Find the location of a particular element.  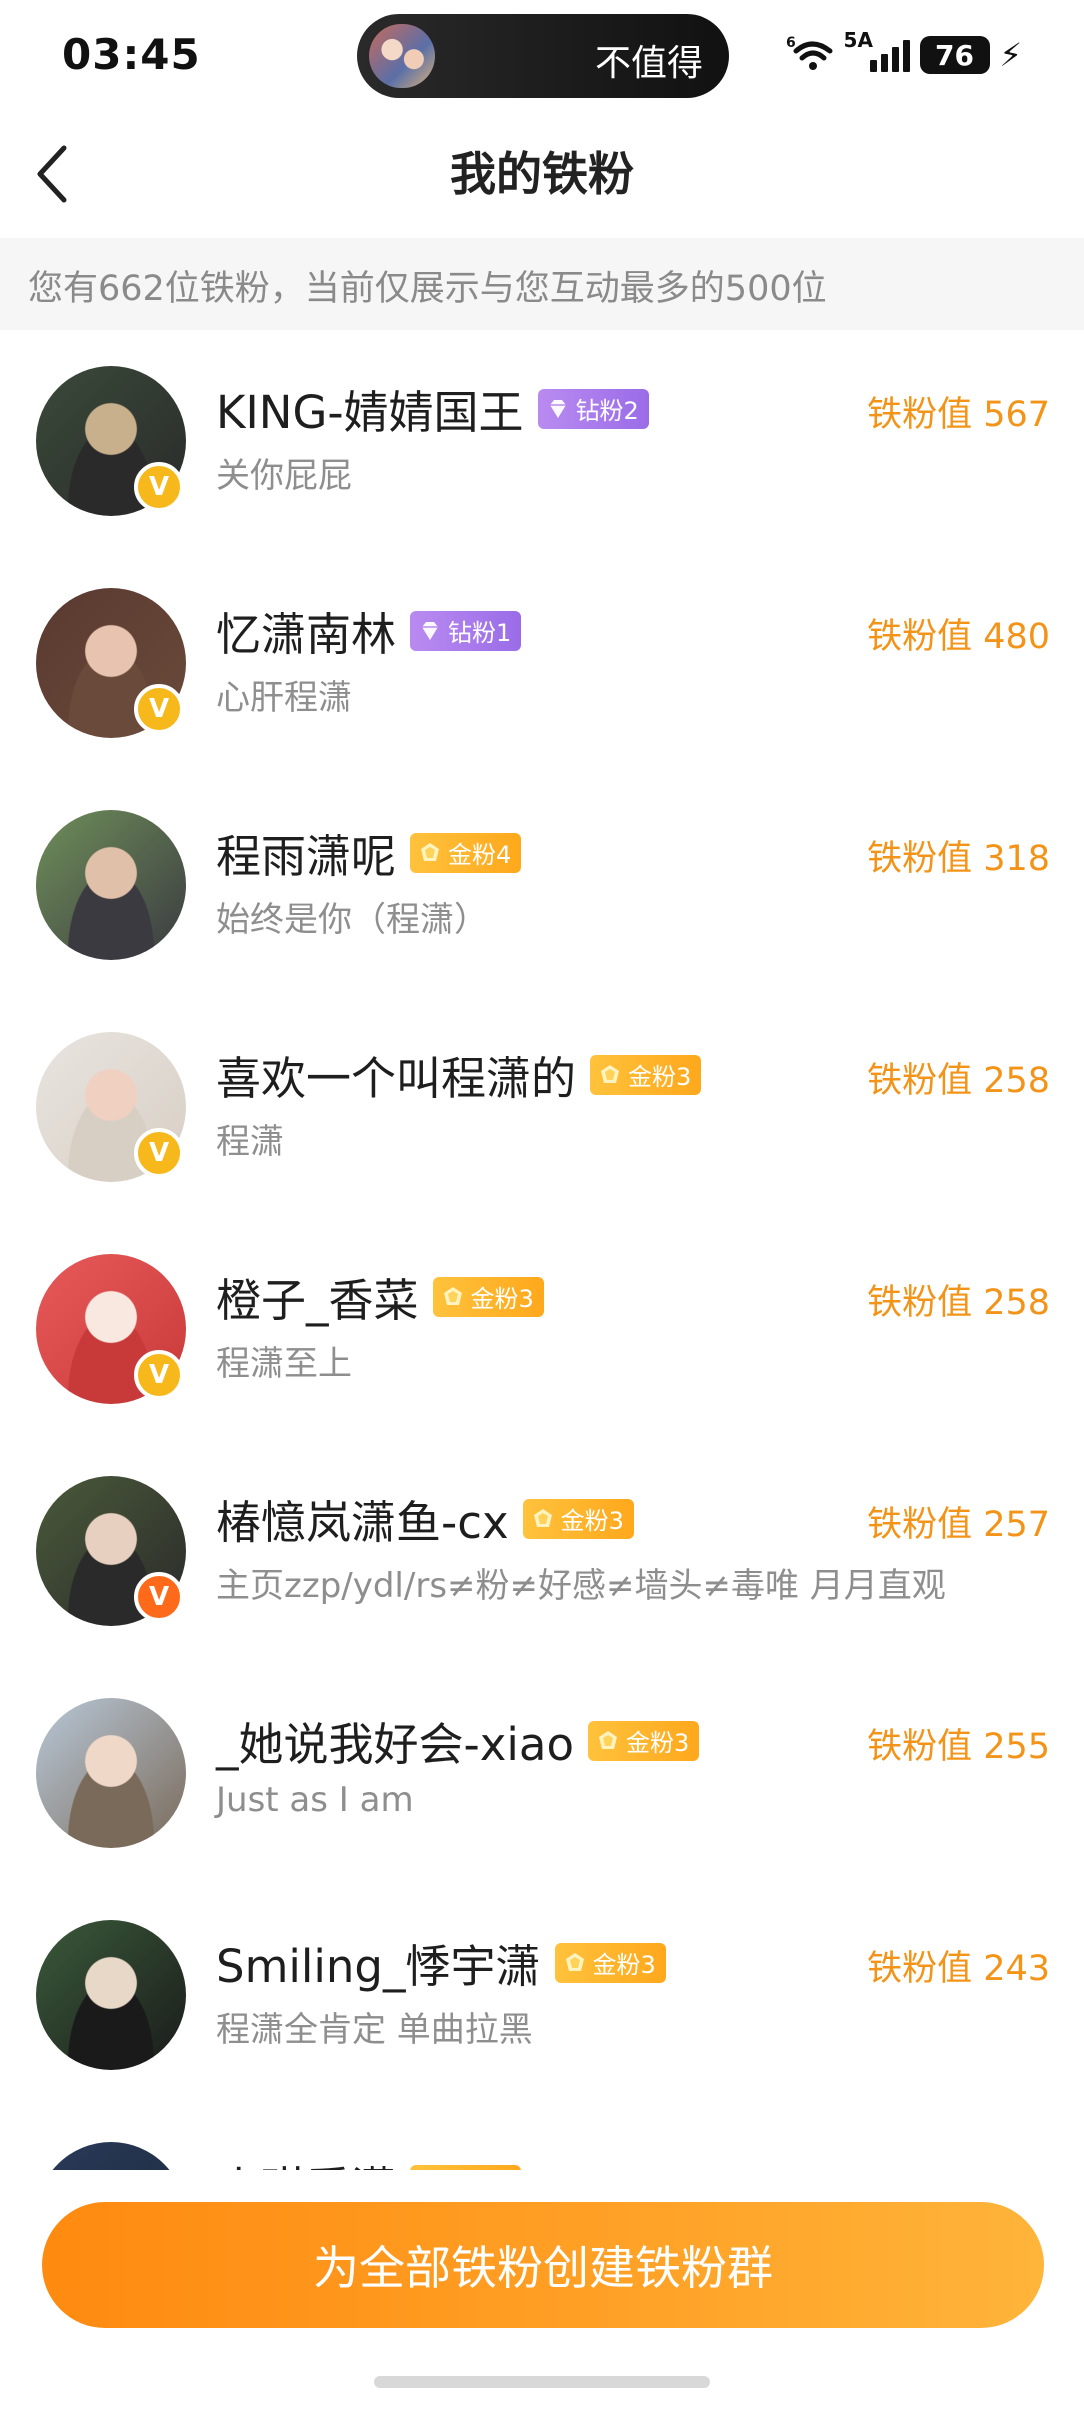

fan-score: 铁粉值 243 is located at coordinates (958, 1969).